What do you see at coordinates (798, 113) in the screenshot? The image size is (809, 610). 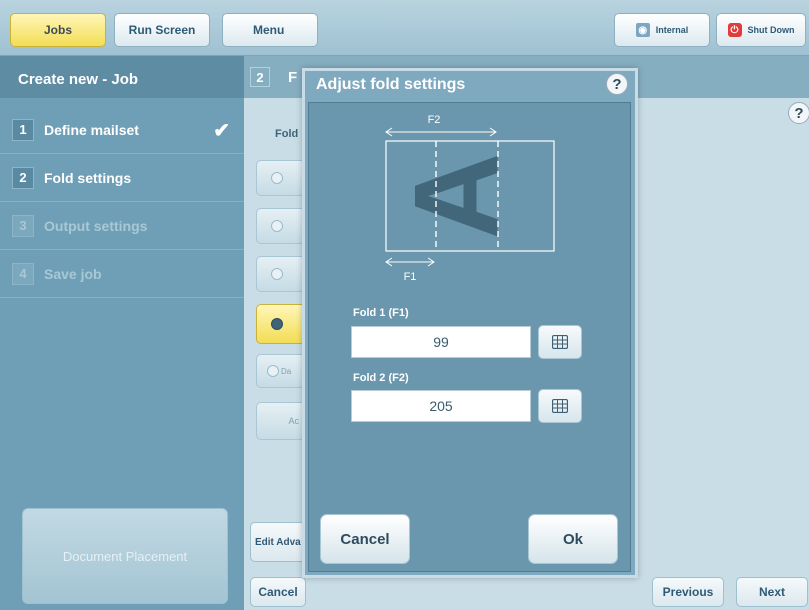 I see `help-icon: ?` at bounding box center [798, 113].